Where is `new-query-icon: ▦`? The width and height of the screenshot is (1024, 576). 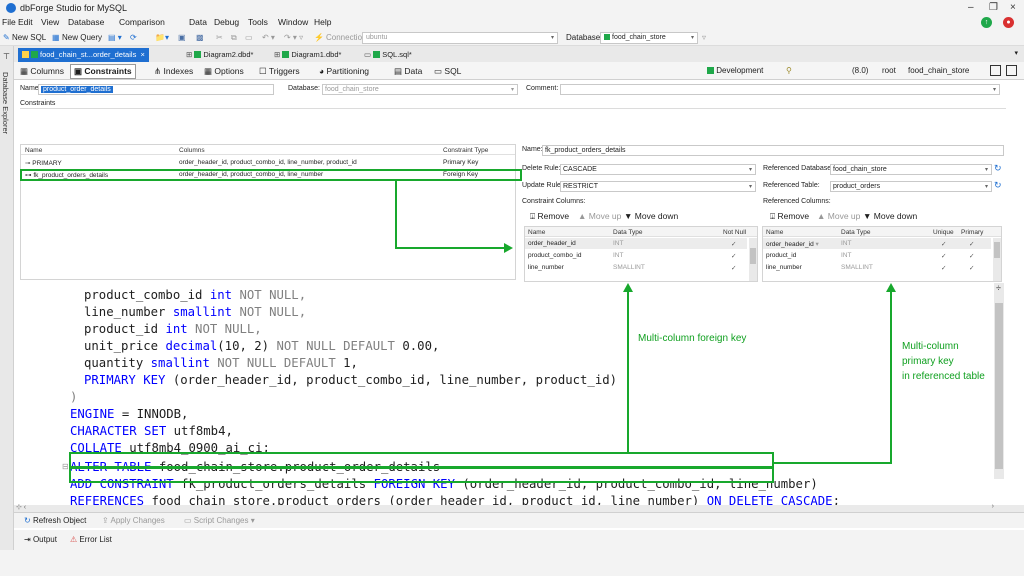 new-query-icon: ▦ is located at coordinates (56, 37).